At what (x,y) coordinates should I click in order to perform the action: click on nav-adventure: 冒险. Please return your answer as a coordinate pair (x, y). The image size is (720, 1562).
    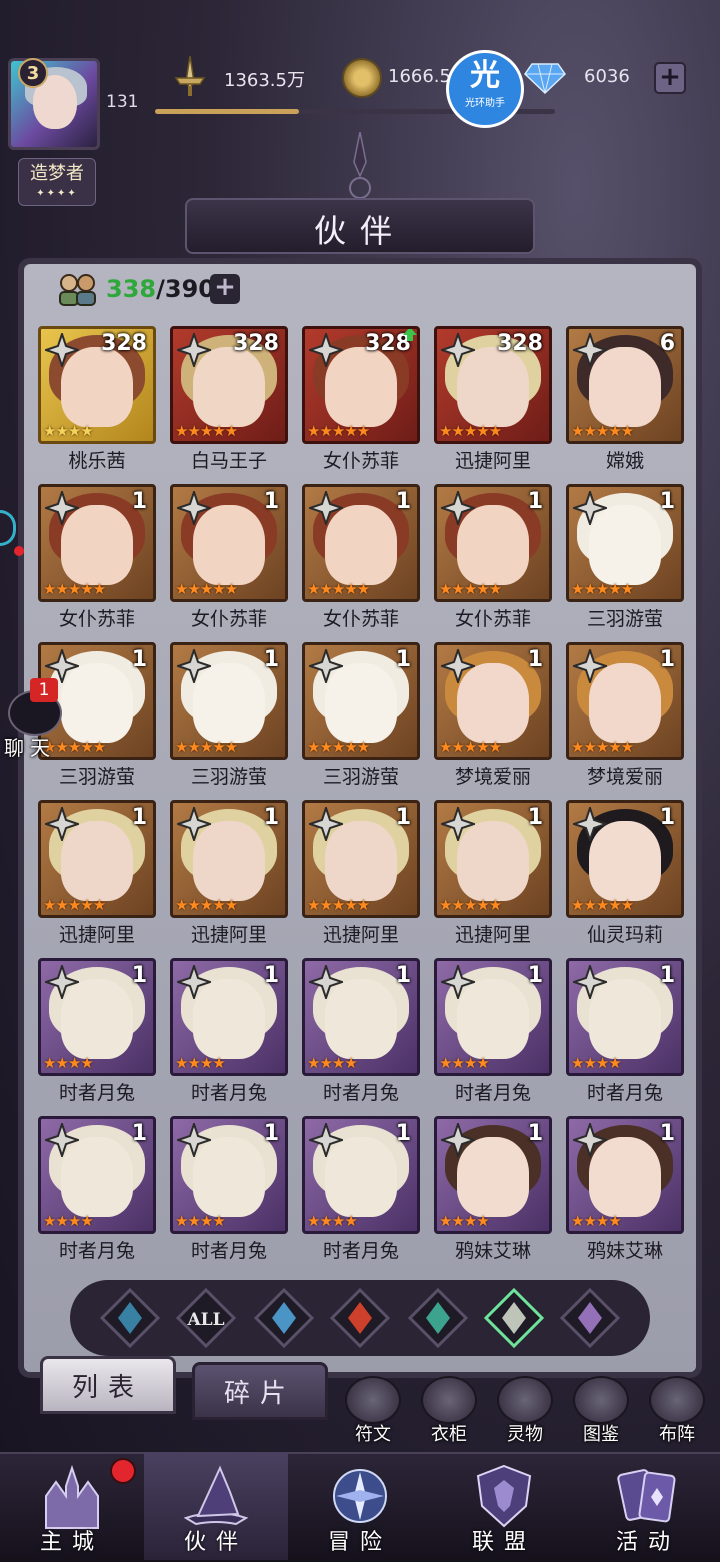
    Looking at the image, I should click on (360, 1506).